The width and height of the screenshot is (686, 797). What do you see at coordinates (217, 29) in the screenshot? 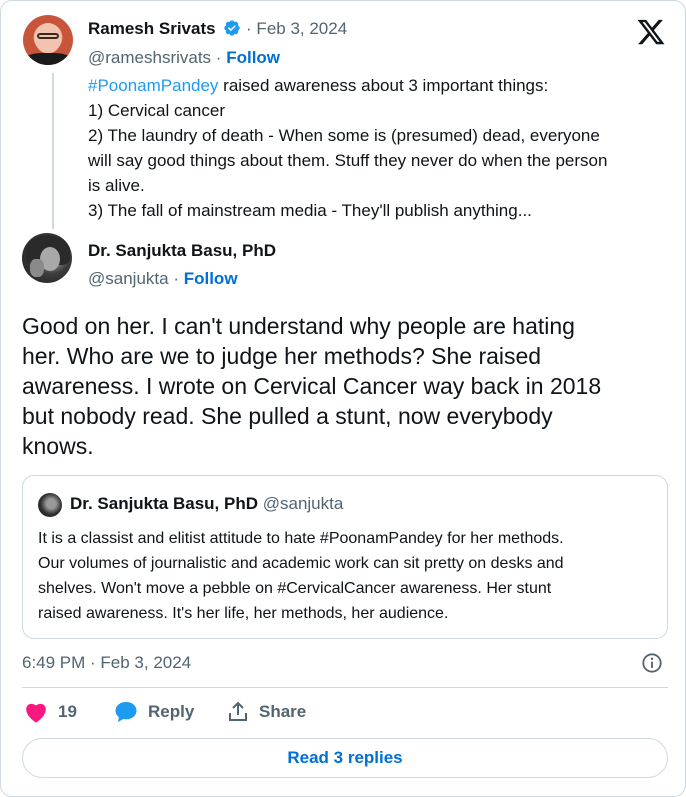
I see `parent-tweet-header: Ramesh Srivats · Feb 3, 2024` at bounding box center [217, 29].